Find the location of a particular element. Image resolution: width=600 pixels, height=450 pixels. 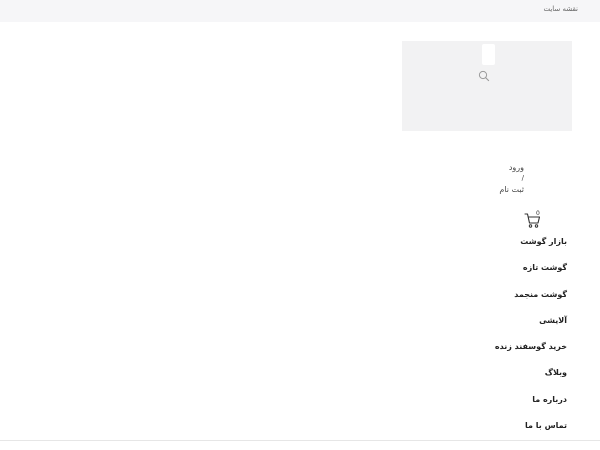

nav-item-offal: آلایشی is located at coordinates (503, 327).